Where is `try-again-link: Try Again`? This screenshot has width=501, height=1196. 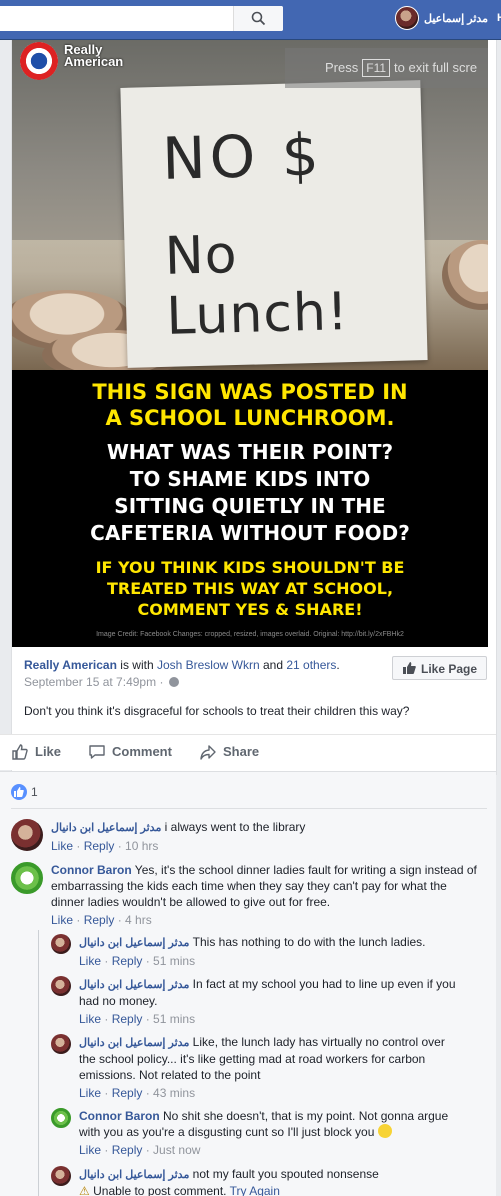
try-again-link: Try Again is located at coordinates (255, 1190).